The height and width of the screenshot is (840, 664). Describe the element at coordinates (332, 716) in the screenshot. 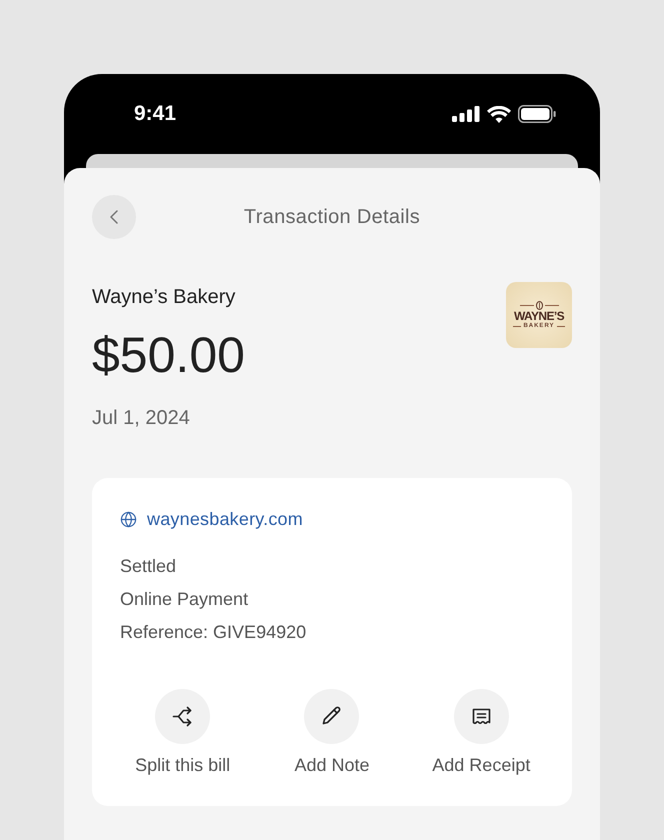

I see `pencil-icon` at that location.